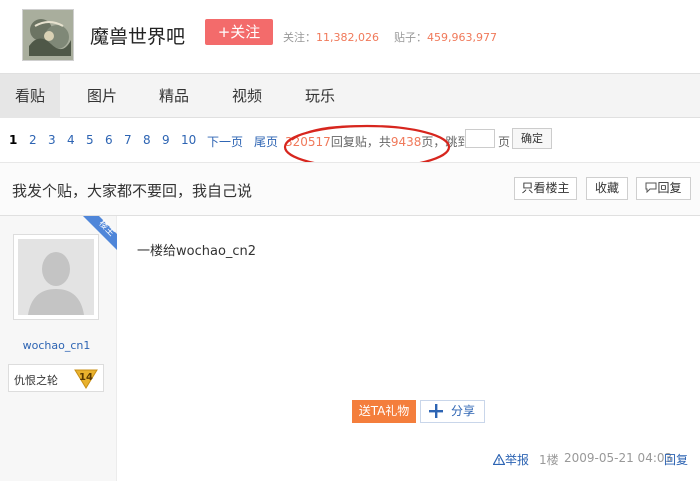  Describe the element at coordinates (410, 37) in the screenshot. I see `post-stat-label: 贴子：` at that location.